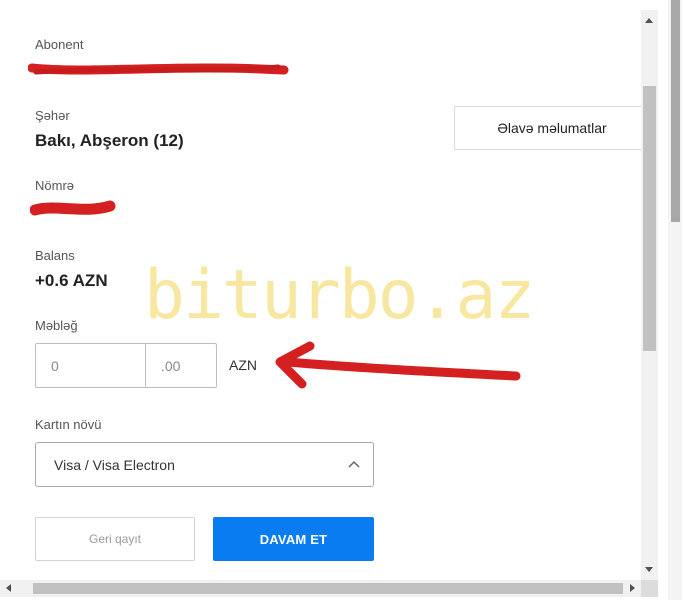 Image resolution: width=682 pixels, height=600 pixels. Describe the element at coordinates (675, 111) in the screenshot. I see `page-scroll-thumb` at that location.